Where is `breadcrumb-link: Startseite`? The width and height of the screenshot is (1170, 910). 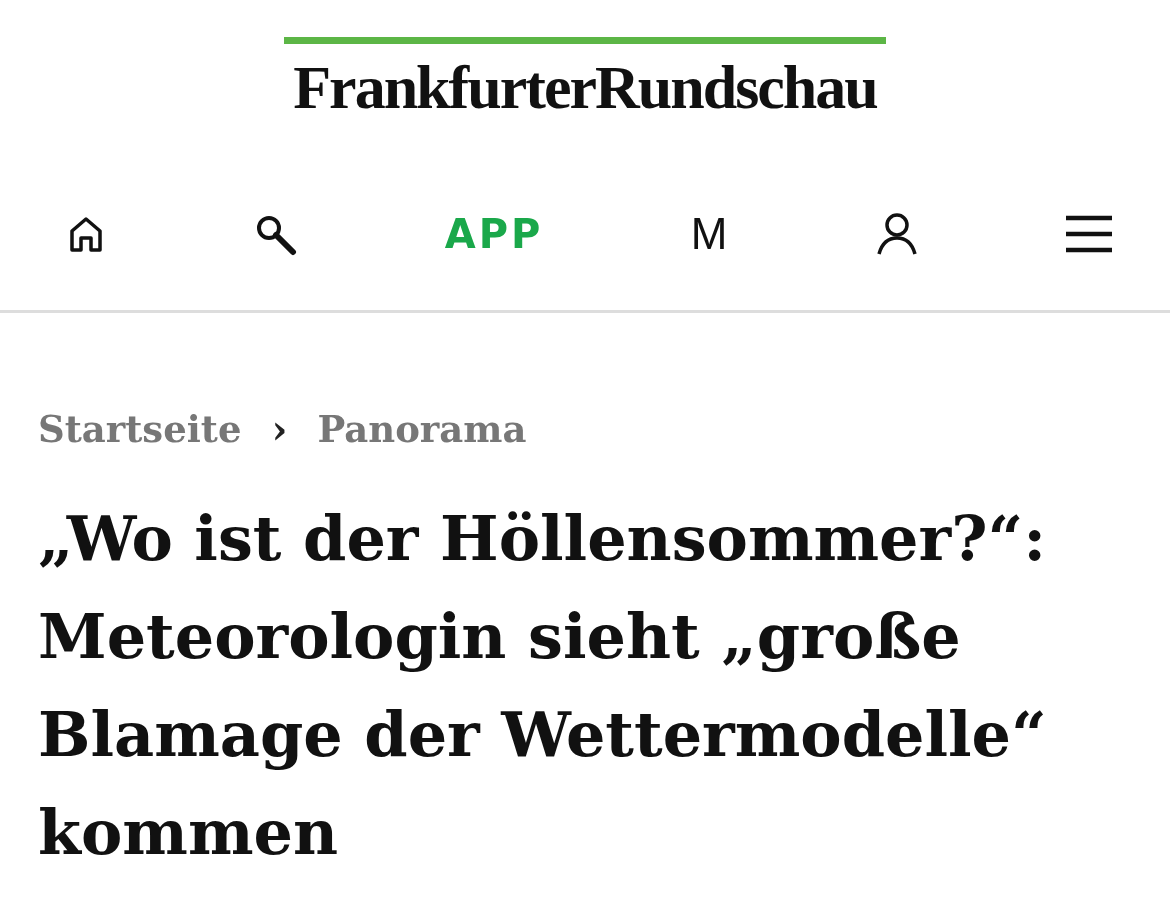
breadcrumb-link: Startseite is located at coordinates (140, 428).